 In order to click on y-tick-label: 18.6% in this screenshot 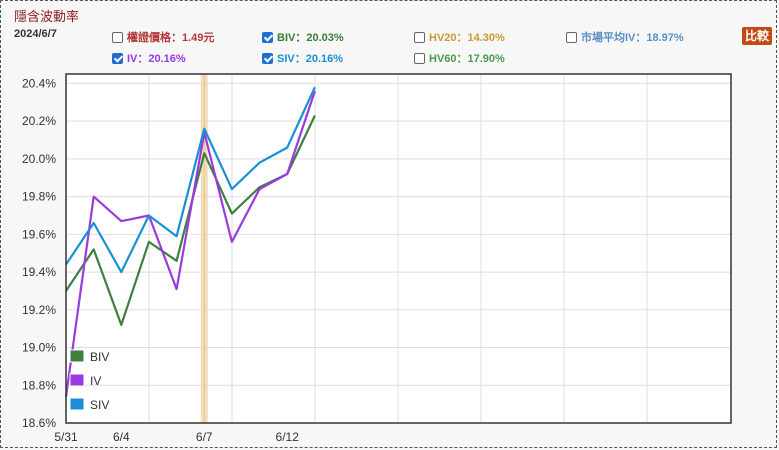, I will do `click(39, 423)`.